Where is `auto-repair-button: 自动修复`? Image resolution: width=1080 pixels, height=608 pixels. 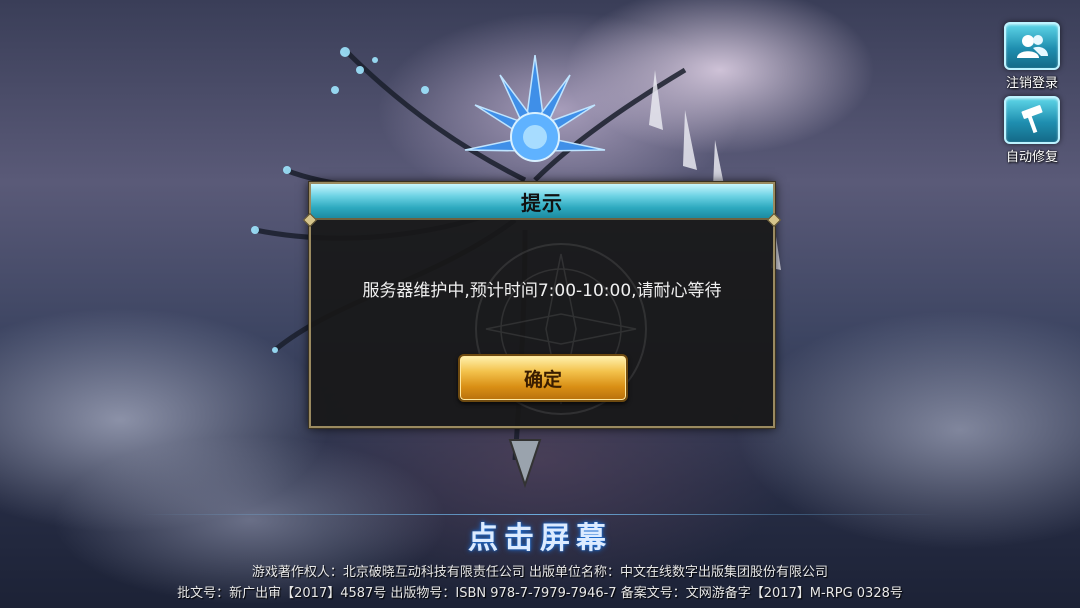 auto-repair-button: 自动修复 is located at coordinates (1032, 130).